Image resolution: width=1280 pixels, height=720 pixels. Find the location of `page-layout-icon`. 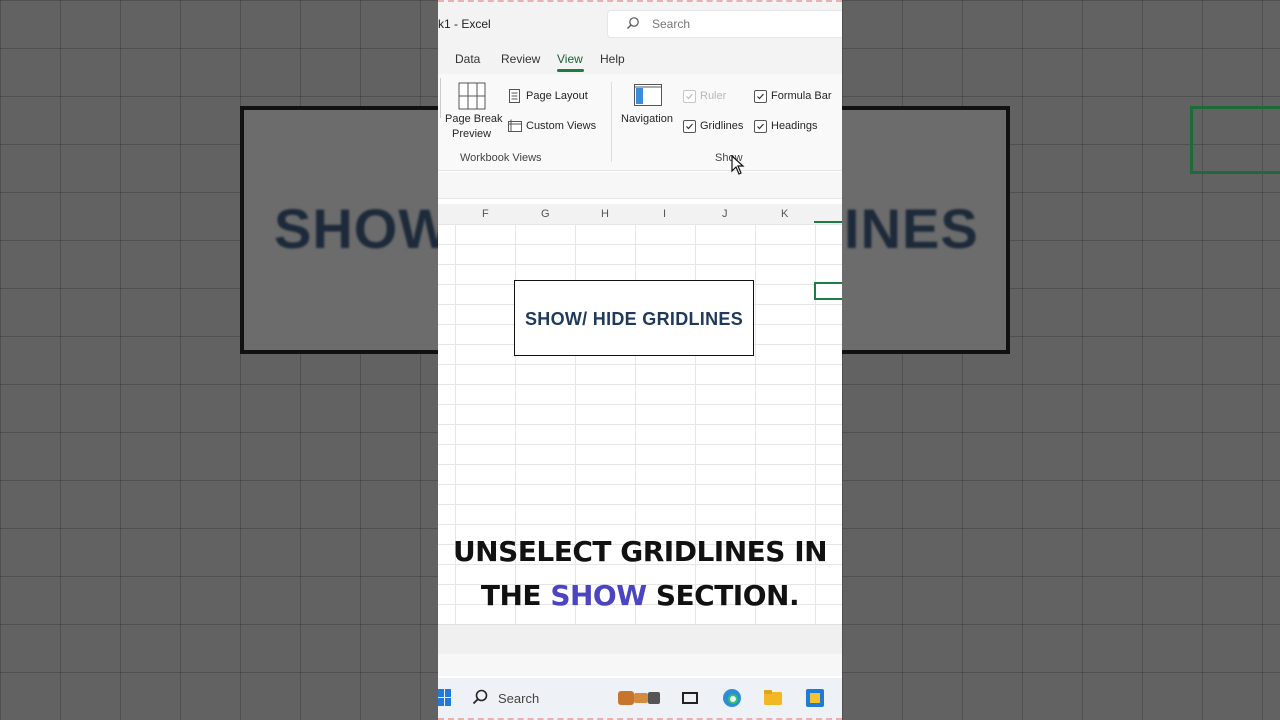

page-layout-icon is located at coordinates (514, 96).